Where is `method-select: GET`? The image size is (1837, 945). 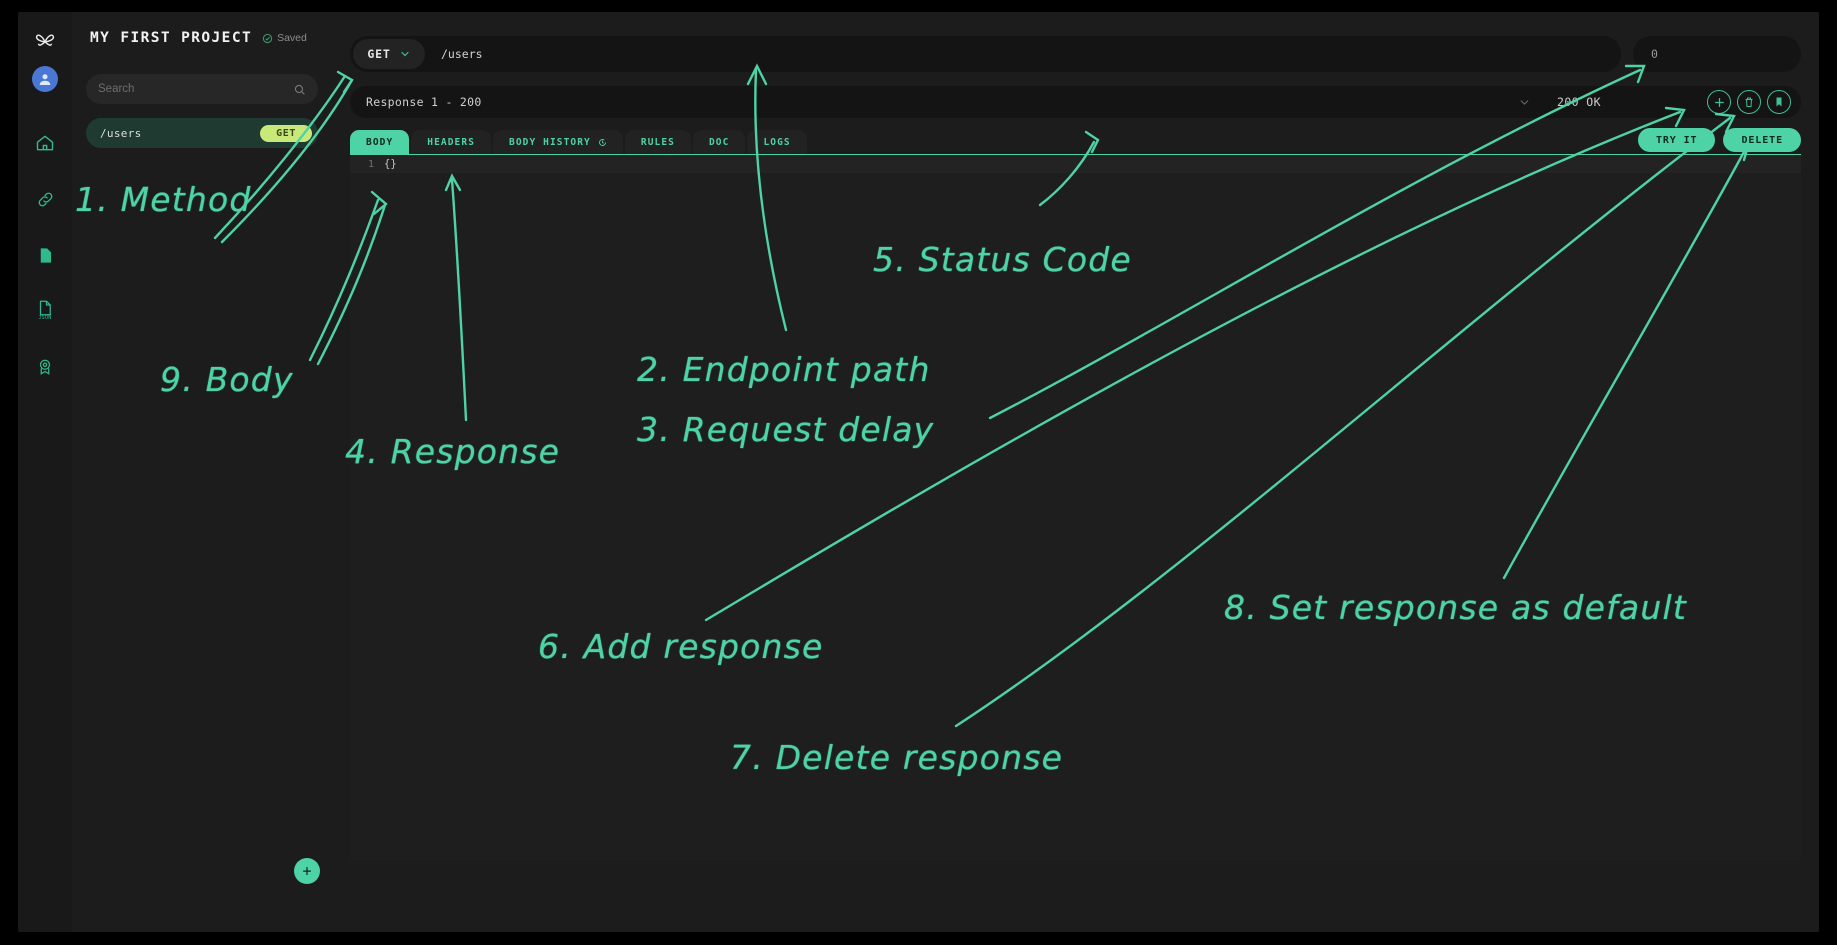
method-select: GET is located at coordinates (389, 54).